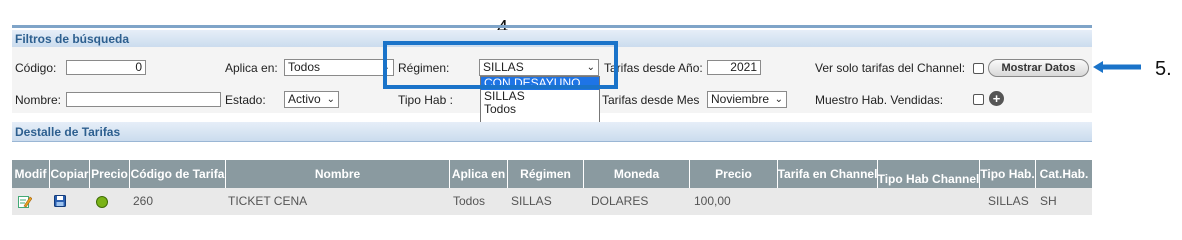 The image size is (1182, 240). What do you see at coordinates (620, 201) in the screenshot?
I see `row-moneda: DOLARES` at bounding box center [620, 201].